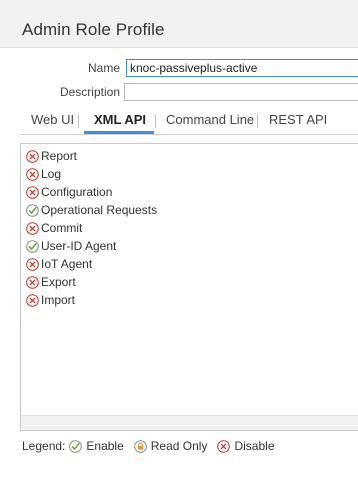 The height and width of the screenshot is (480, 358). Describe the element at coordinates (51, 174) in the screenshot. I see `permission-label: Log` at that location.